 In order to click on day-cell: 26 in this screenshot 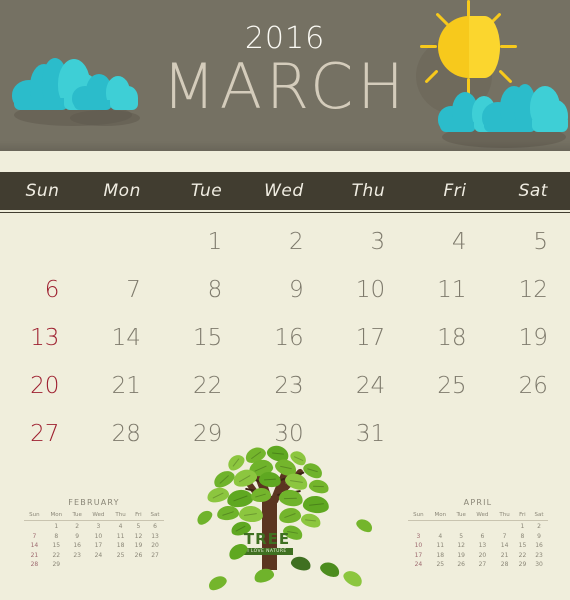, I will do `click(529, 386)`.